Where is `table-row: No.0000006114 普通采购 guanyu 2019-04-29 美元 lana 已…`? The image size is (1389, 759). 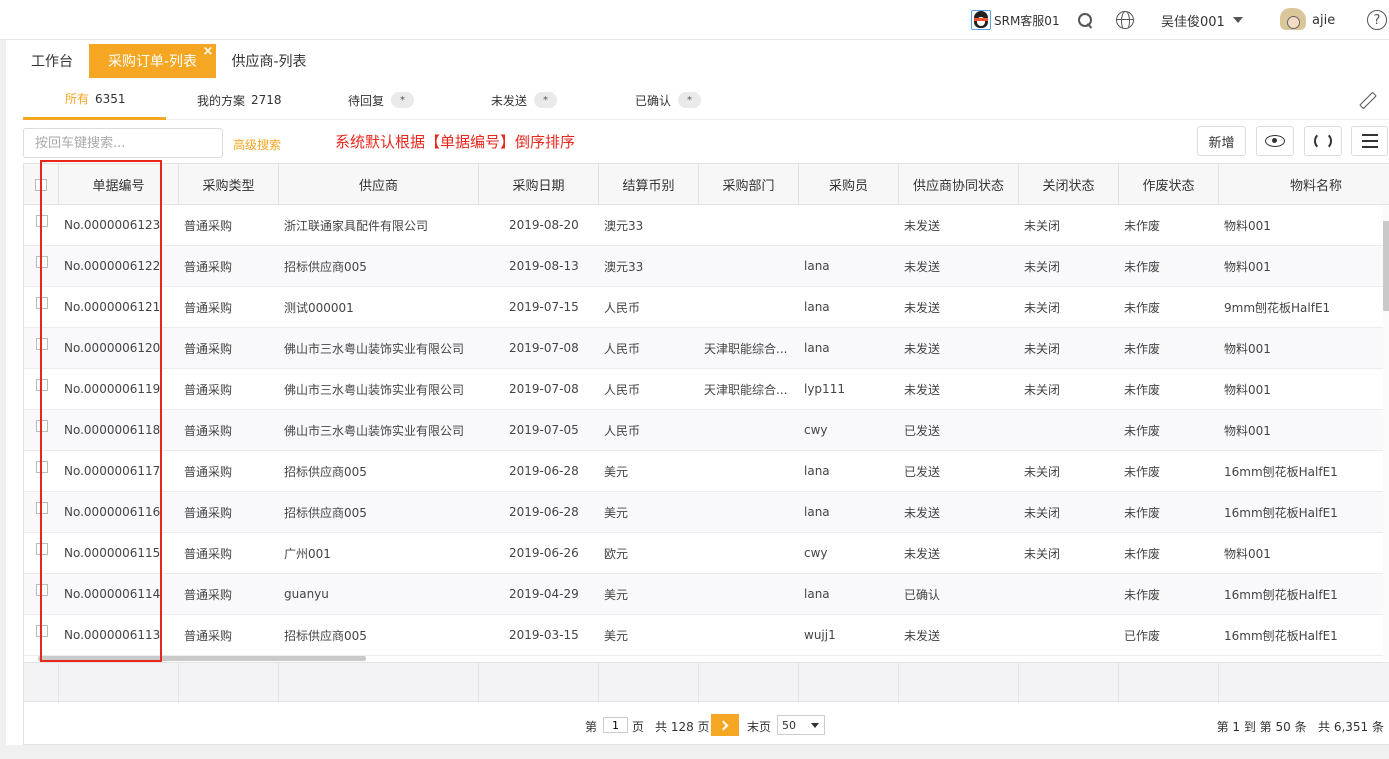 table-row: No.0000006114 普通采购 guanyu 2019-04-29 美元 lana 已… is located at coordinates (704, 594).